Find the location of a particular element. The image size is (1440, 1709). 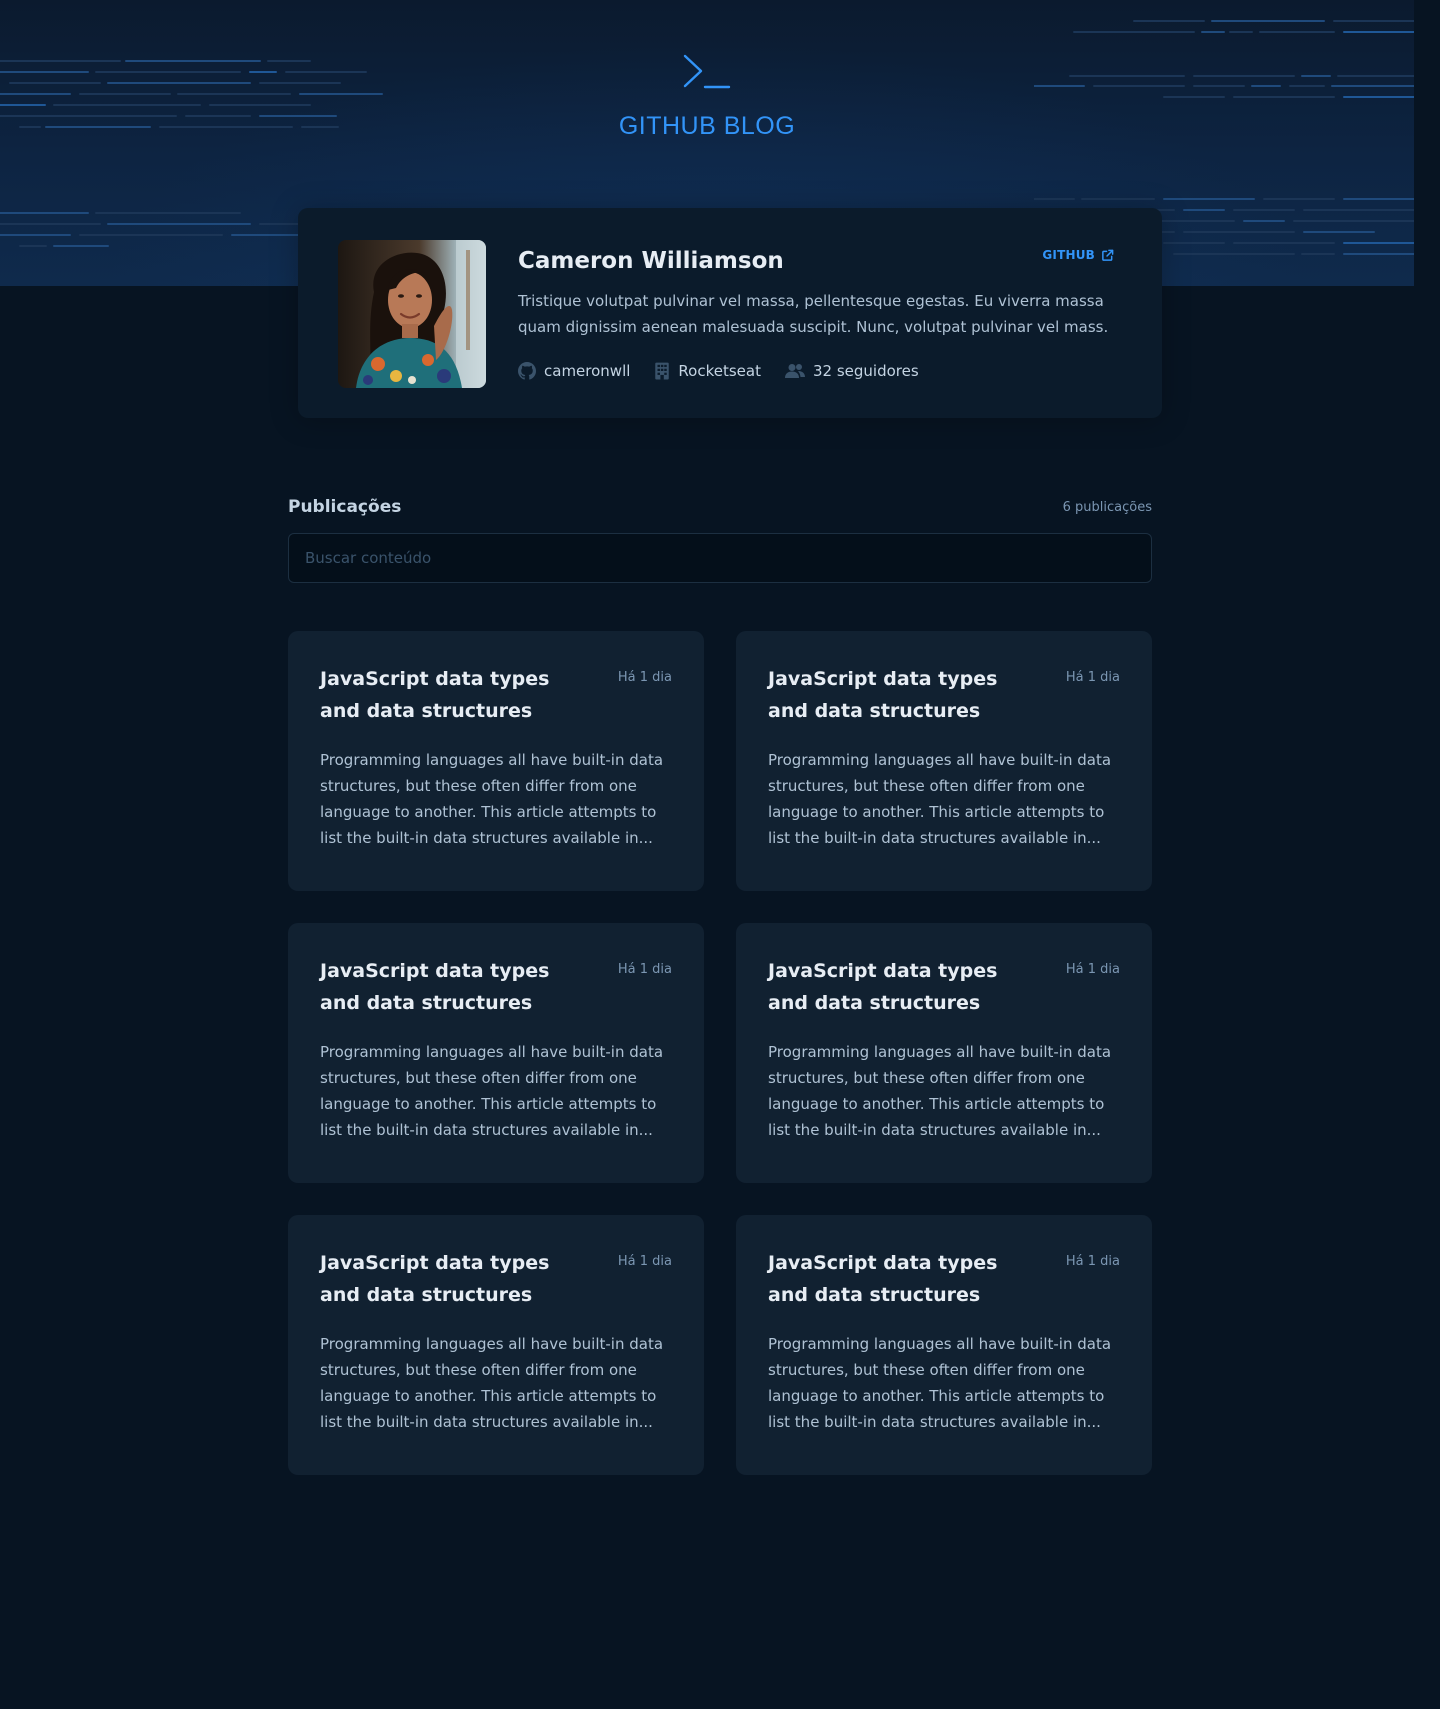

users-icon is located at coordinates (794, 371).